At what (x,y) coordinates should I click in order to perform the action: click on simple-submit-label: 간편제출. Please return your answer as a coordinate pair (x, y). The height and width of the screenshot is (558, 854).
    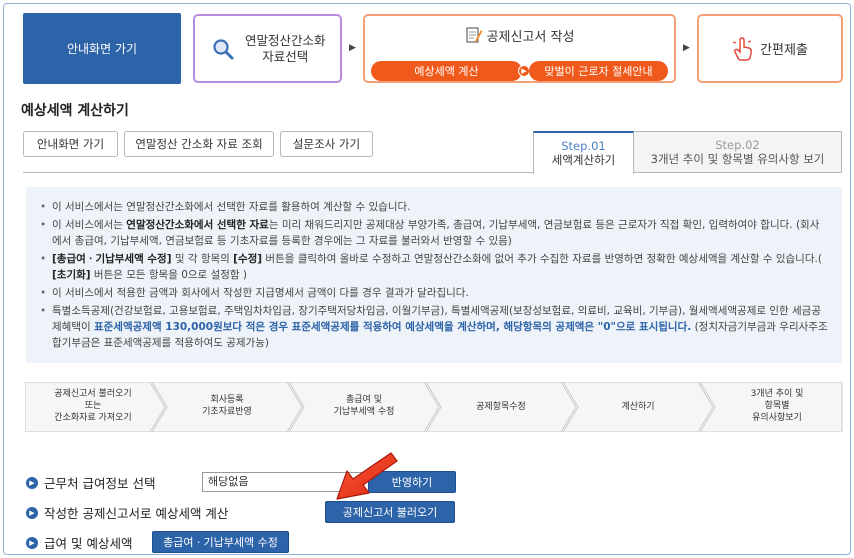
    Looking at the image, I should click on (784, 50).